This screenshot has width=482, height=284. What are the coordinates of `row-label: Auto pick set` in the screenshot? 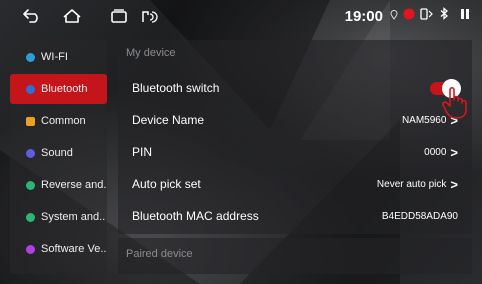 It's located at (166, 184).